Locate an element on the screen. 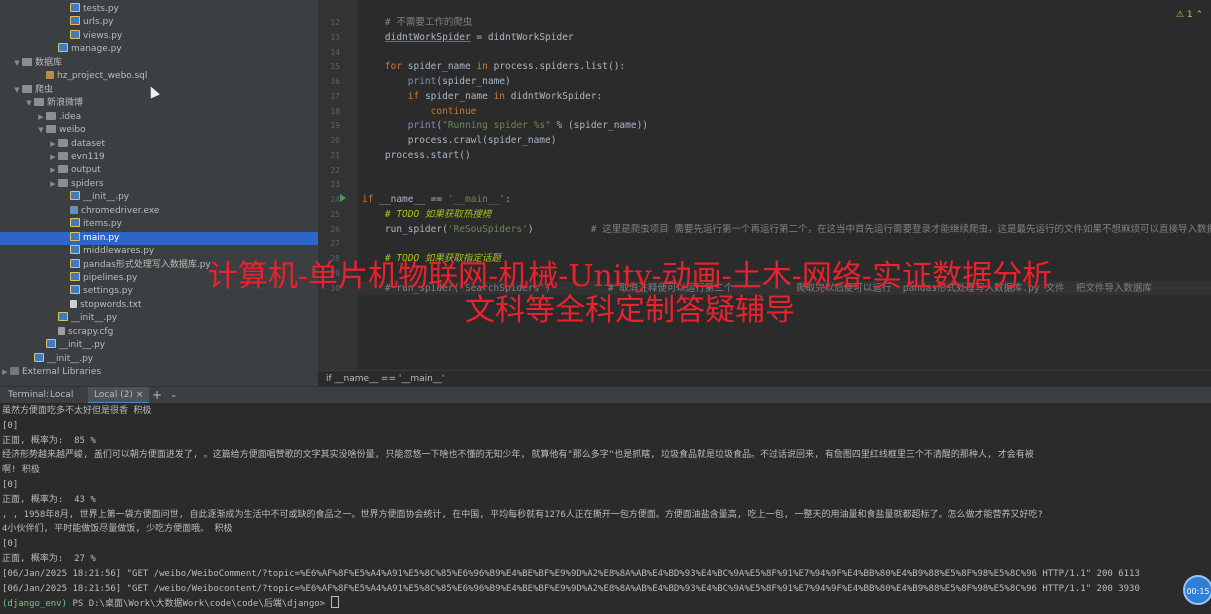 This screenshot has height=614, width=1211. tree-item: middlewares.py is located at coordinates (159, 251).